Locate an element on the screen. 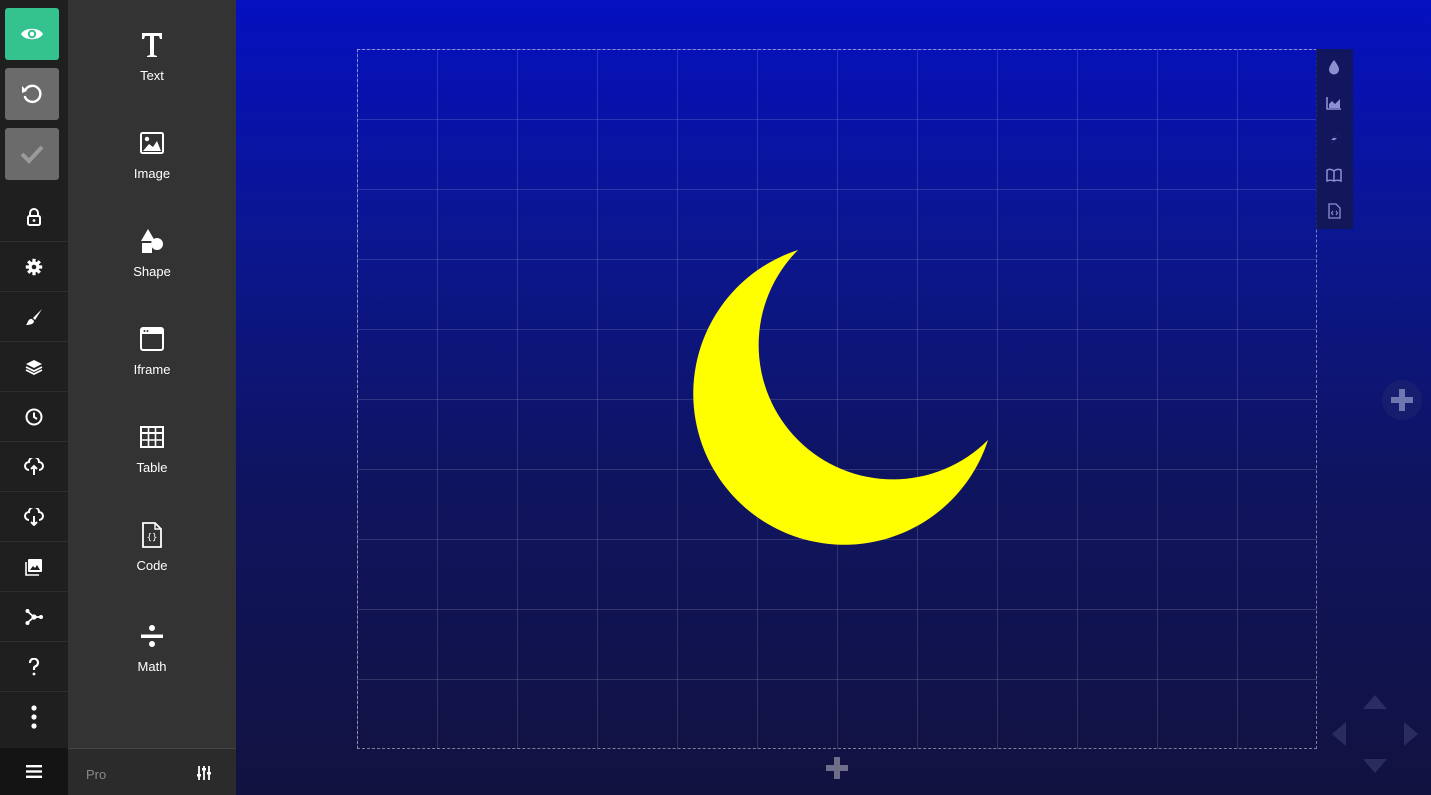  menu-button is located at coordinates (34, 771).